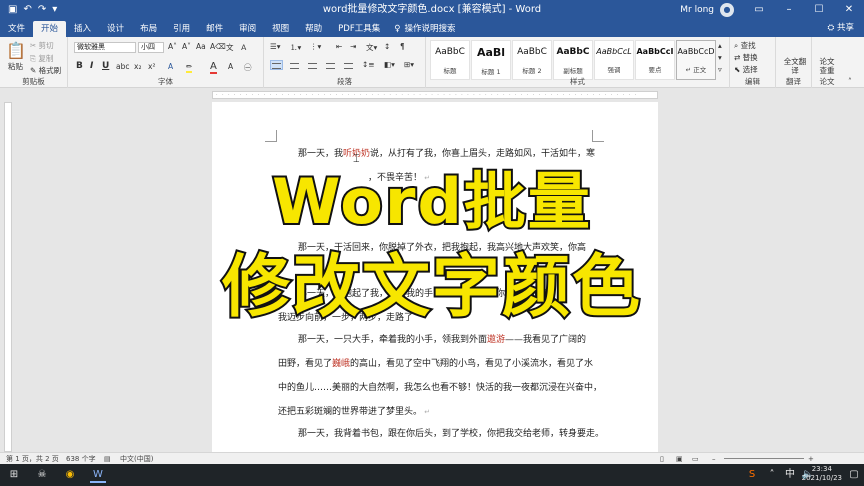  Describe the element at coordinates (27, 9) in the screenshot. I see `undo-icon: ↶` at that location.